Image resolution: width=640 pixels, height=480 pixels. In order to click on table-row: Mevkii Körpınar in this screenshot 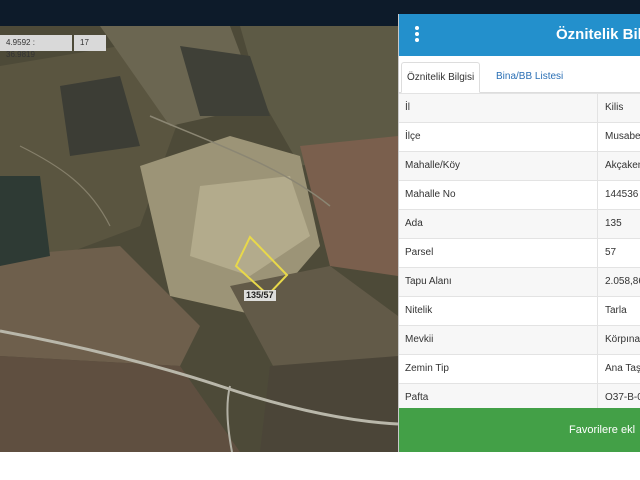, I will do `click(519, 339)`.